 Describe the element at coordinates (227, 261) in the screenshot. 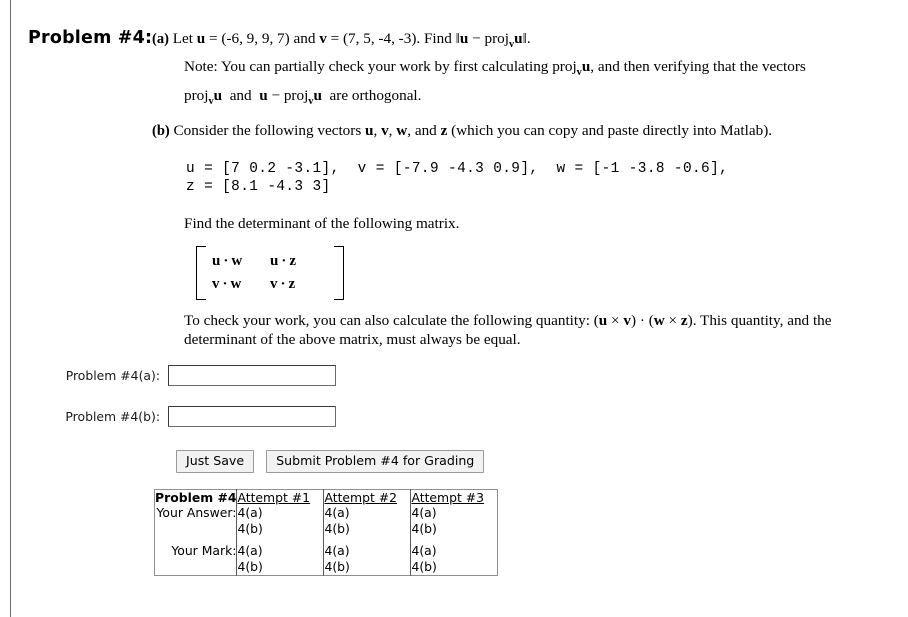

I see `matrix-cell-r1c1: u · w` at that location.